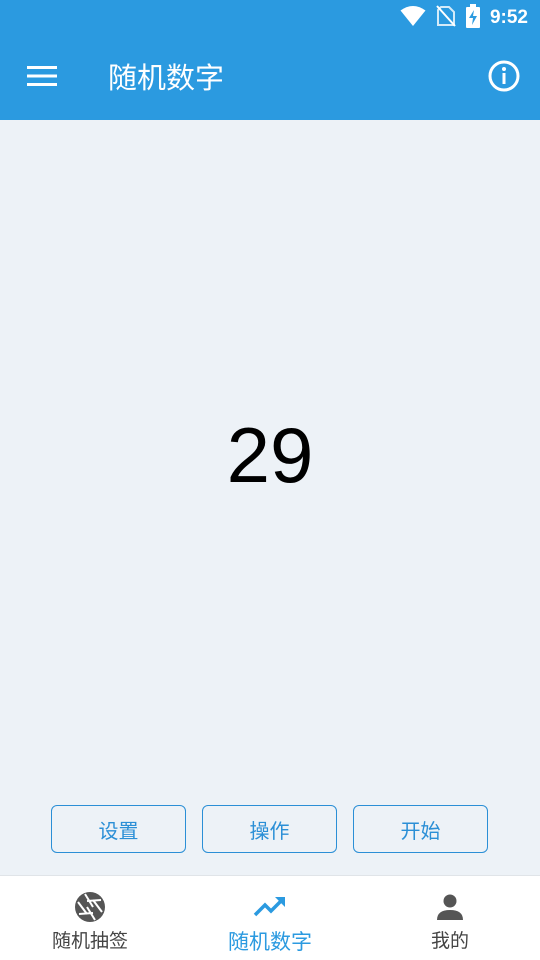  I want to click on no-sim-icon, so click(446, 18).